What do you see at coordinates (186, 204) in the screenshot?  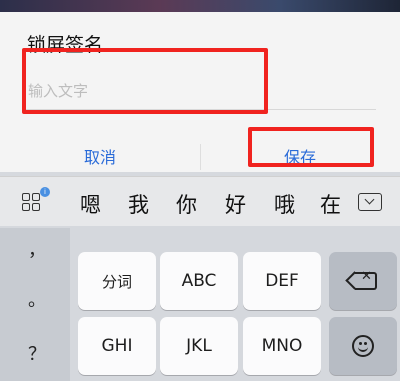 I see `candidate-word: 你` at bounding box center [186, 204].